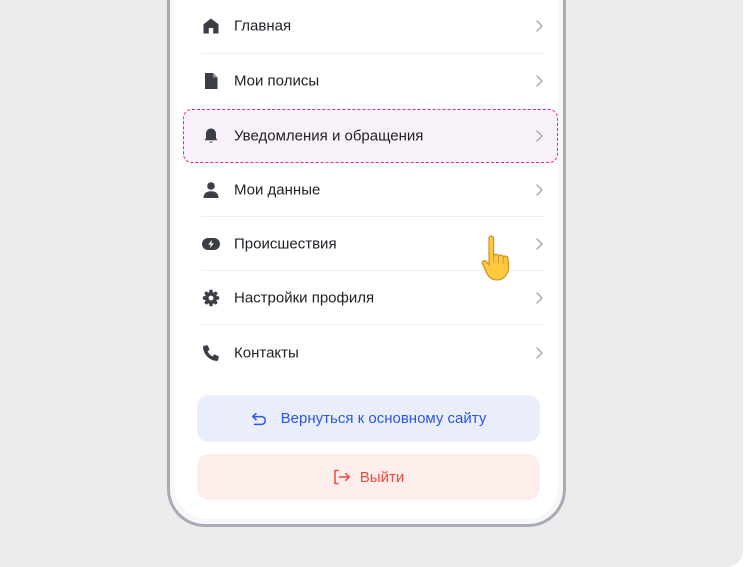  I want to click on menu-item-label: Мои полисы, so click(277, 81).